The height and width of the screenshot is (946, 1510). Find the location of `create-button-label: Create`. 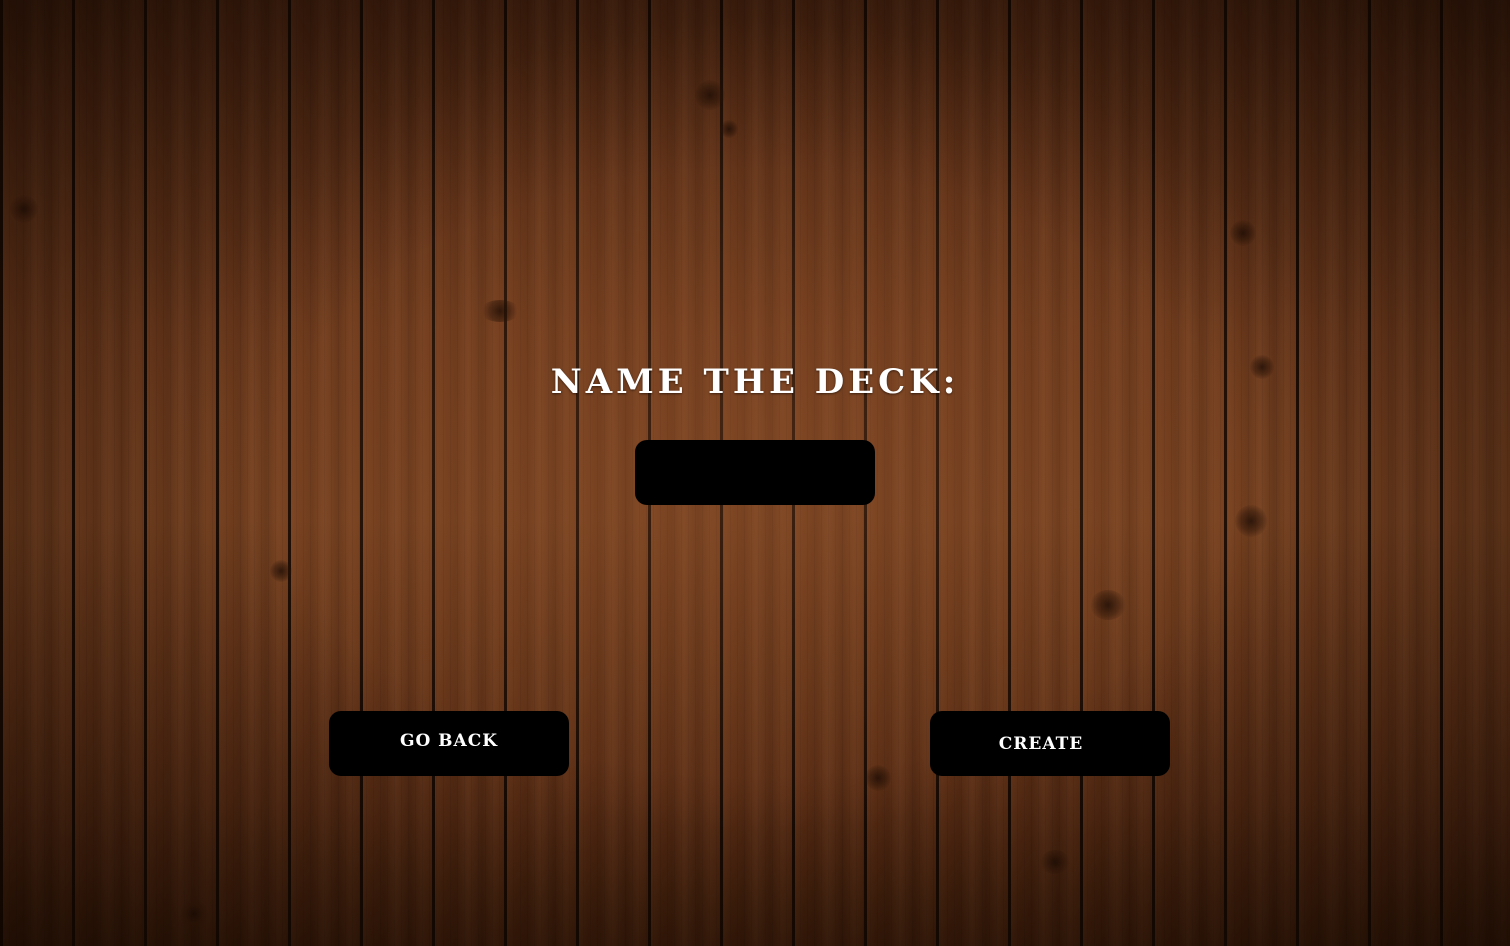

create-button-label: Create is located at coordinates (1041, 743).